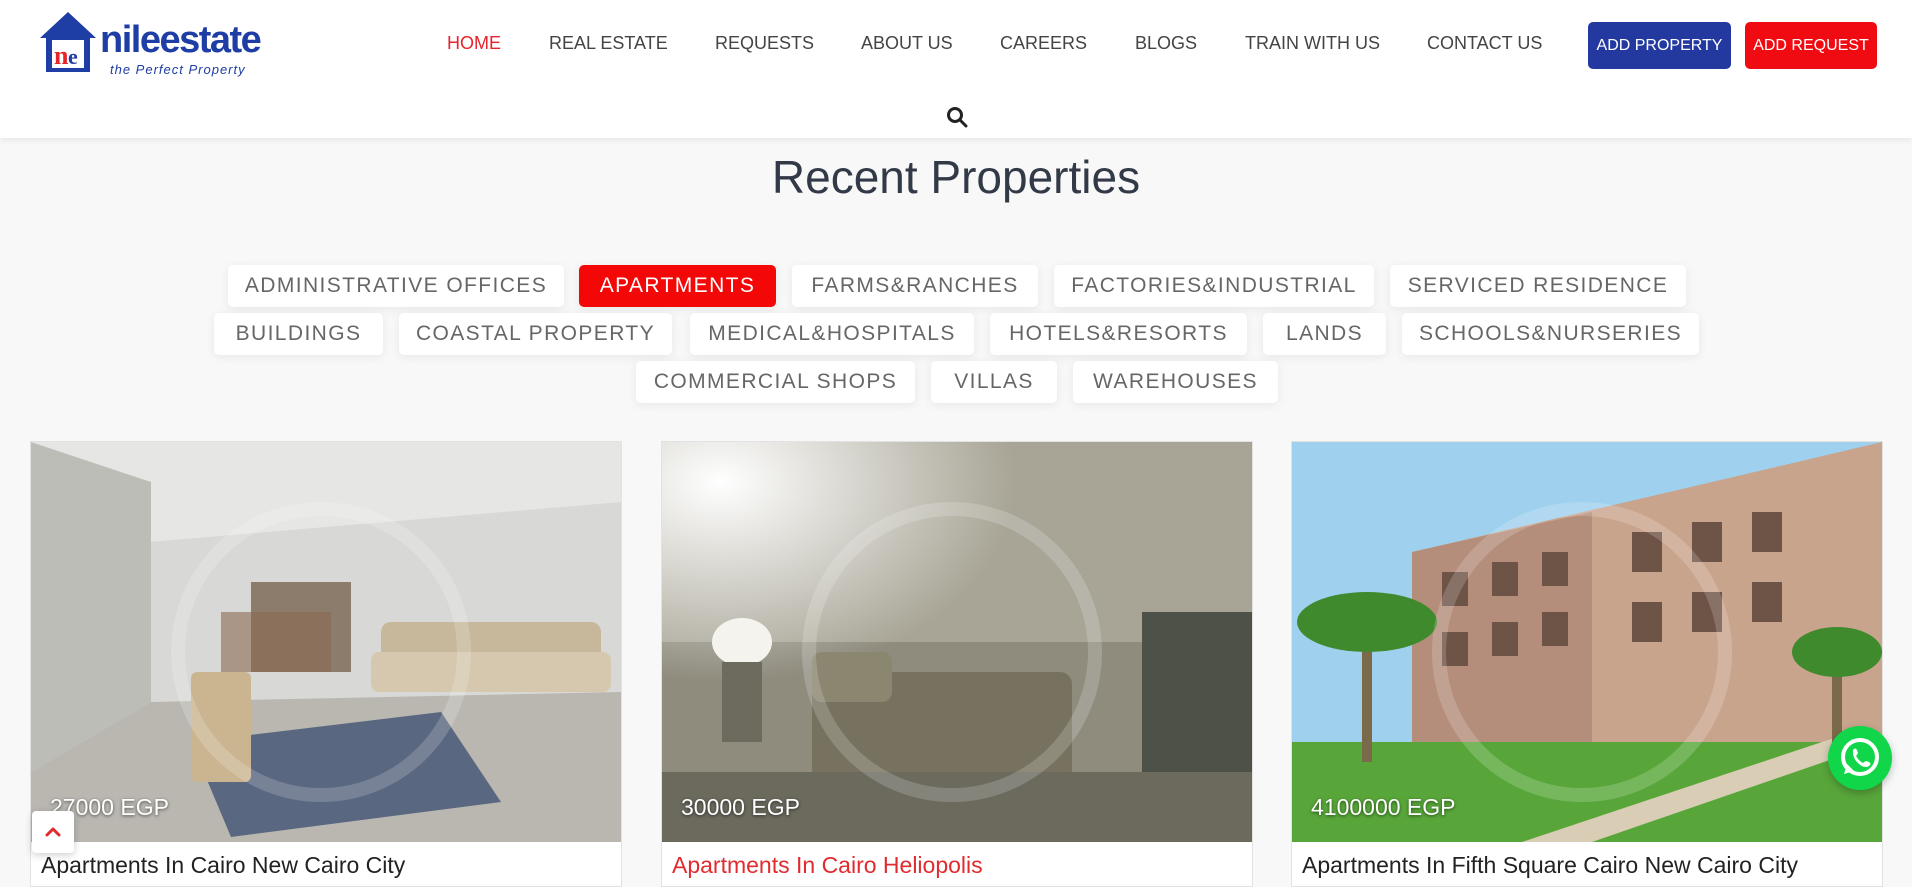 The width and height of the screenshot is (1912, 887). I want to click on whatsapp-button, so click(1860, 758).